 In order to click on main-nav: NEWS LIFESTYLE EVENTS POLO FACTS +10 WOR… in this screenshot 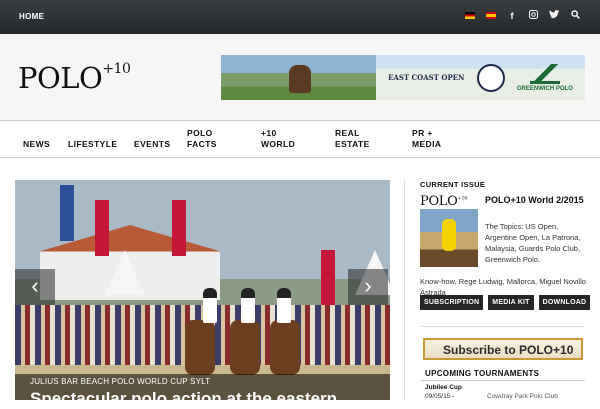, I will do `click(300, 139)`.